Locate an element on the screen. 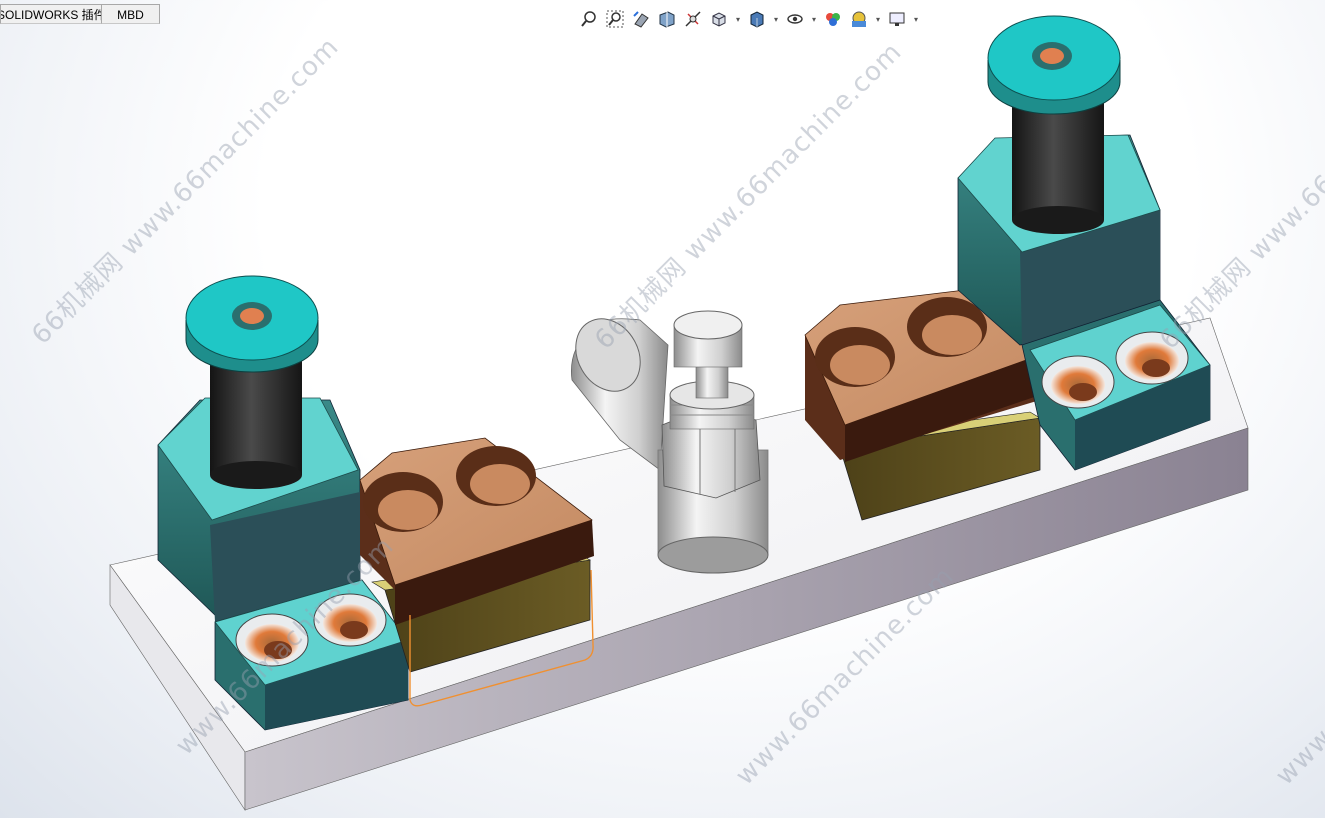 The image size is (1325, 818). command-manager-tabs: SOLIDWORKS 插件 MBD is located at coordinates (80, 14).